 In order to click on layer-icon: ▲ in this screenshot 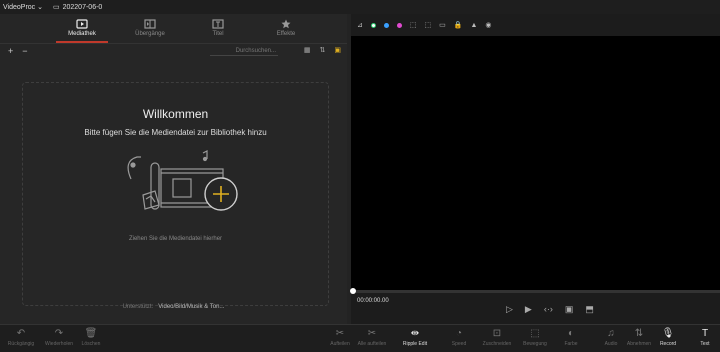, I will do `click(473, 25)`.